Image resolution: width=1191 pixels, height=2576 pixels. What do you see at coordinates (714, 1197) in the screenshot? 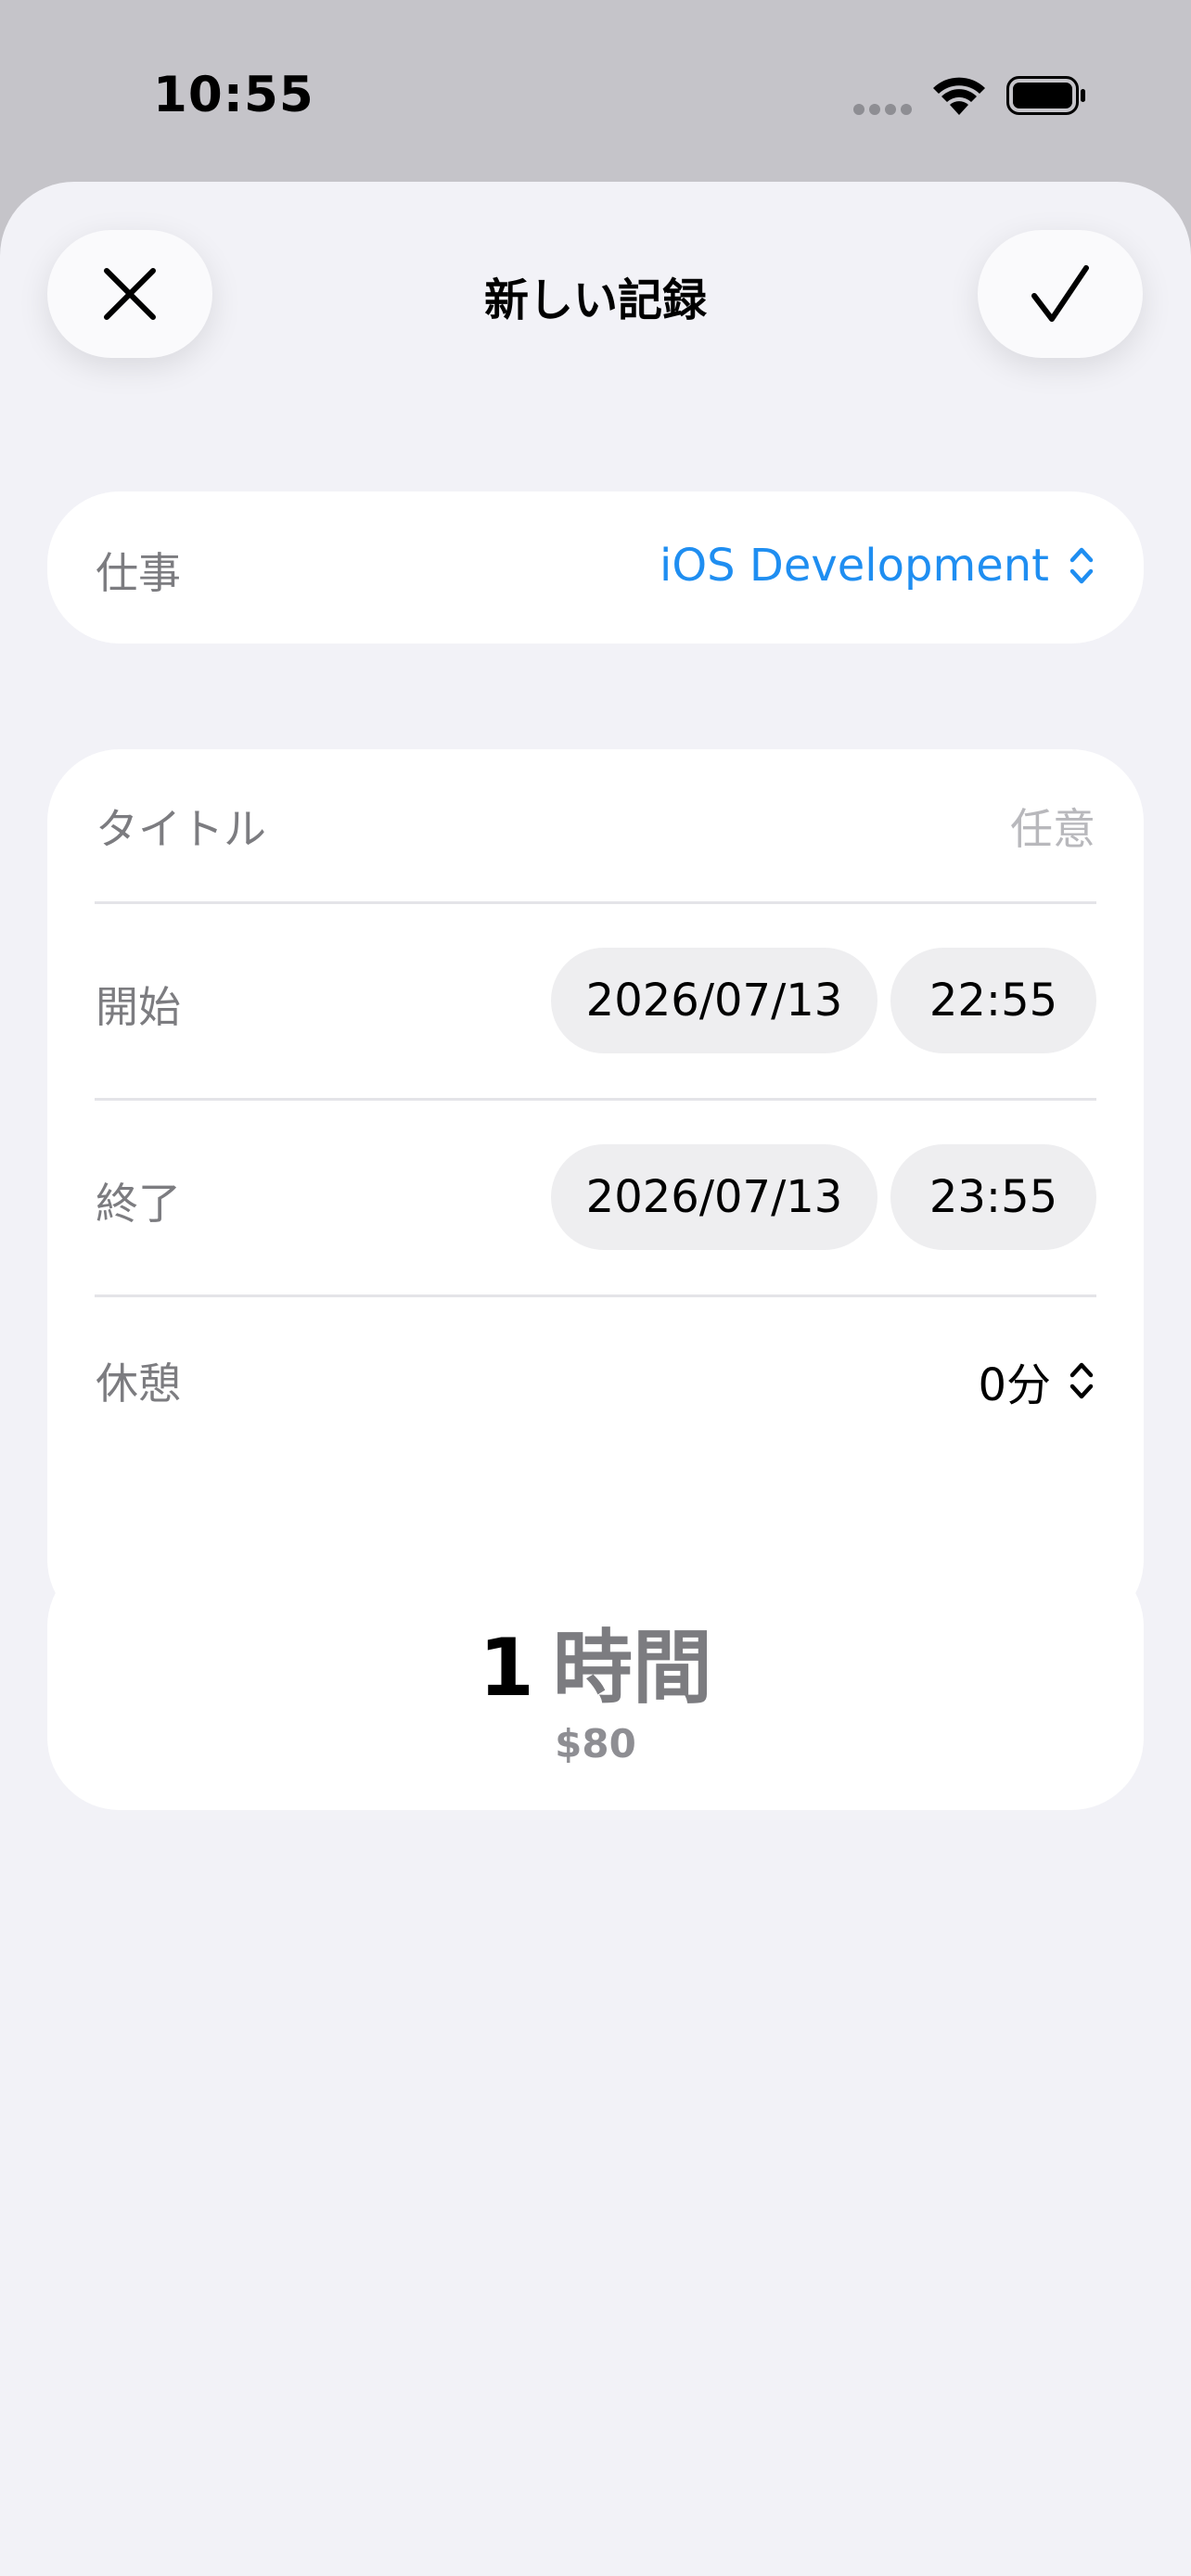
I see `end-date-picker: 2026/07/13` at bounding box center [714, 1197].